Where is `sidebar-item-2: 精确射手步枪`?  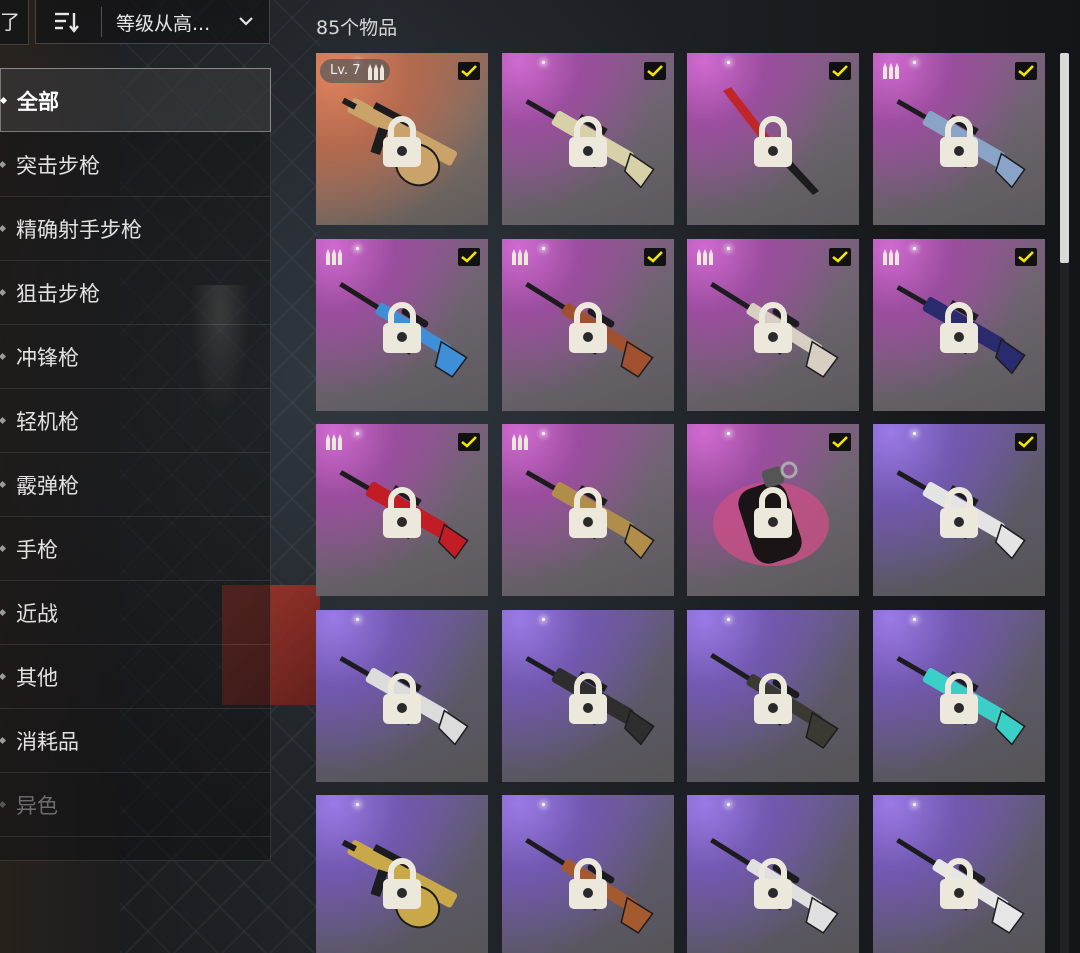 sidebar-item-2: 精确射手步枪 is located at coordinates (135, 229).